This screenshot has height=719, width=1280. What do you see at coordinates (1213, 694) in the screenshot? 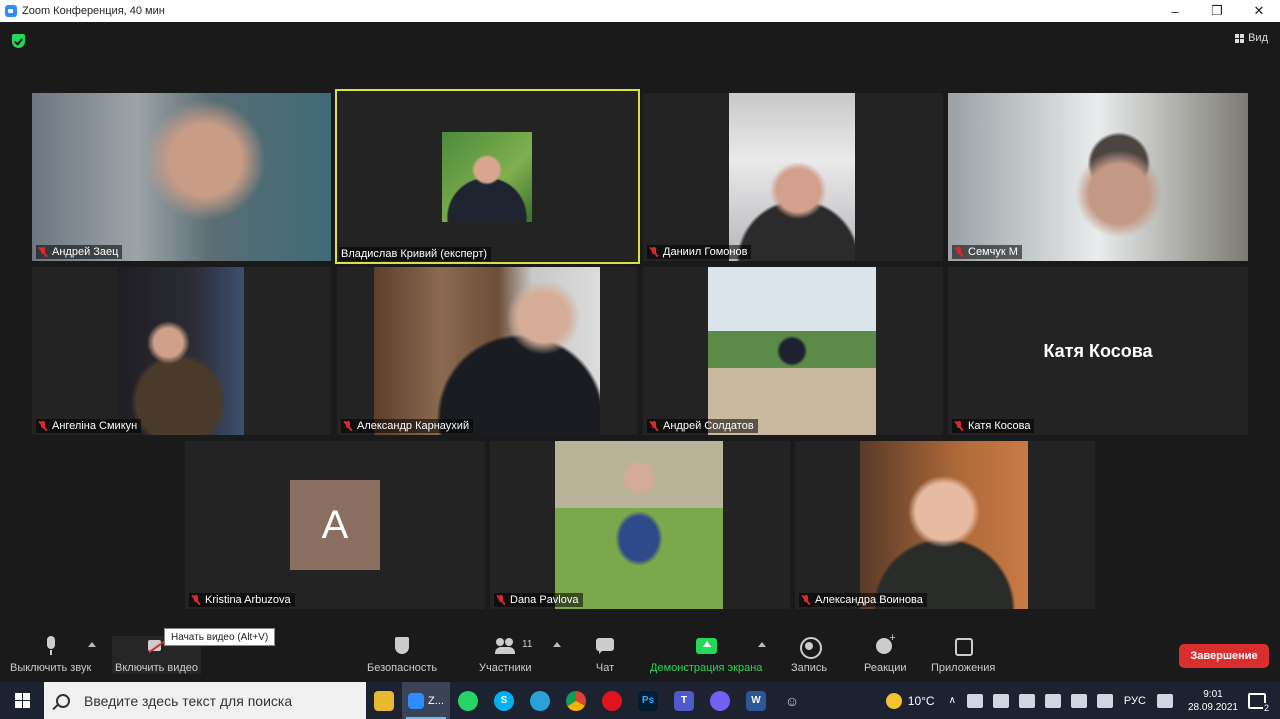
I see `clock-time: 9:01` at bounding box center [1213, 694].